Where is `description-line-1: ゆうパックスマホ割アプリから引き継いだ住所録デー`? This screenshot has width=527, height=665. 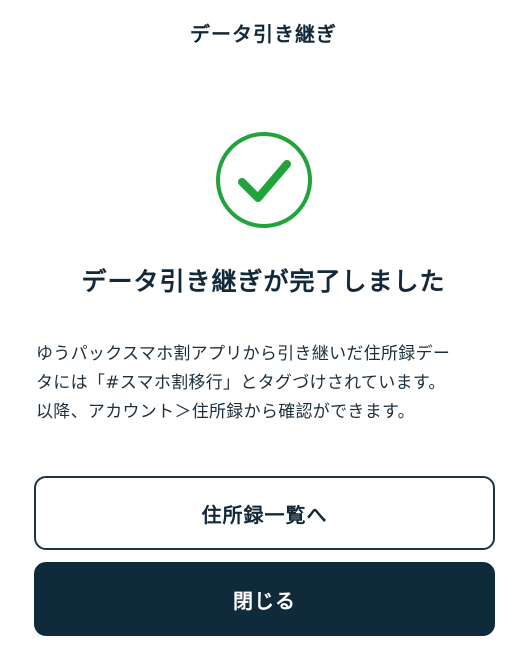 description-line-1: ゆうパックスマホ割アプリから引き継いだ住所録デー is located at coordinates (243, 354).